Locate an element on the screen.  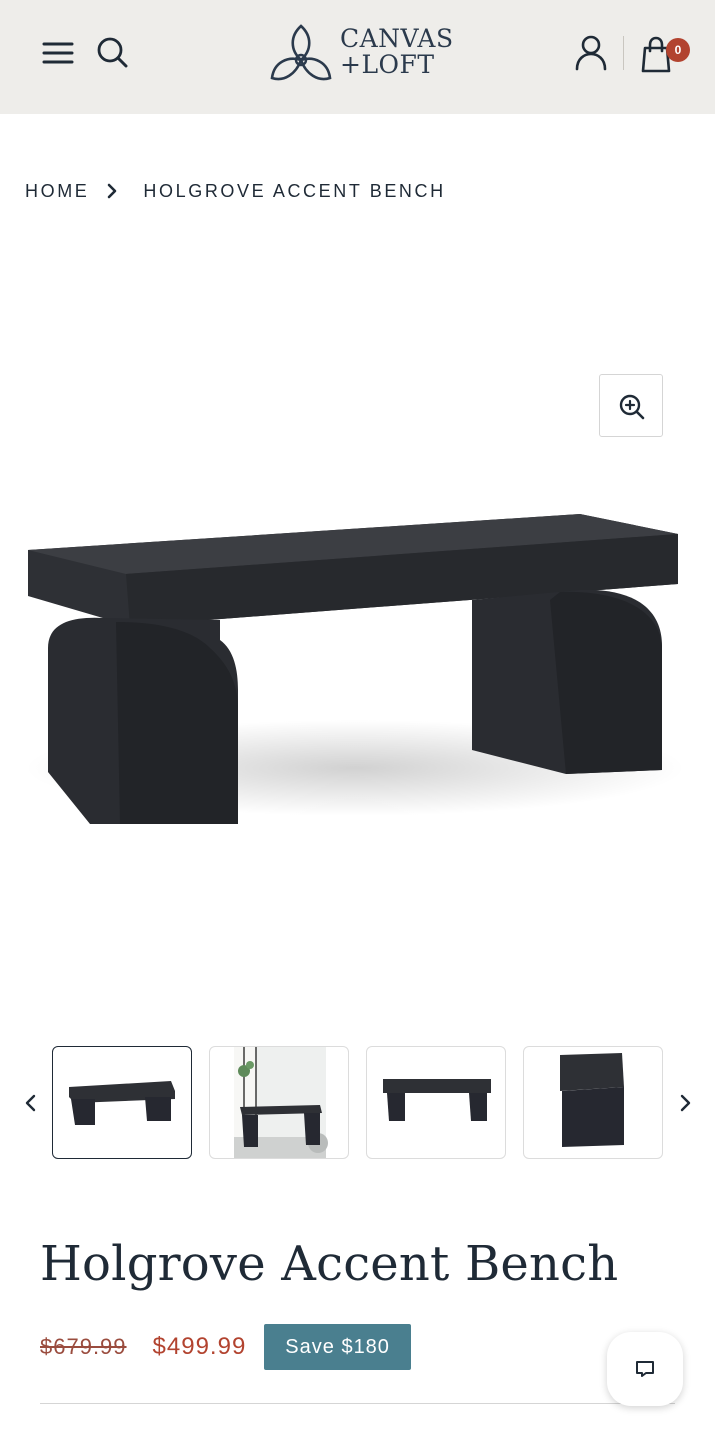
menu-icon is located at coordinates (58, 53).